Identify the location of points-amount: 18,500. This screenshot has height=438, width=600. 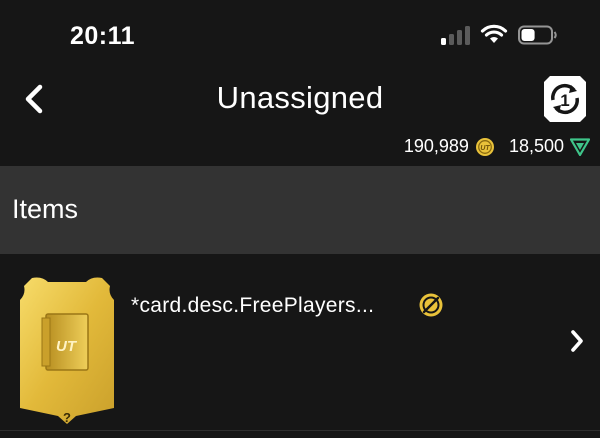
(536, 146).